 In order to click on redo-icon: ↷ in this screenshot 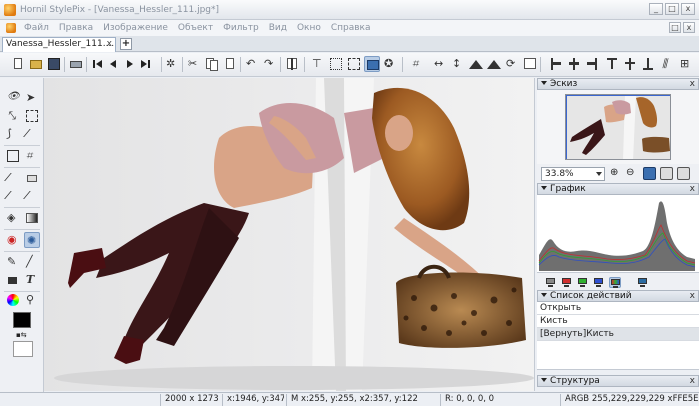, I will do `click(270, 64)`.